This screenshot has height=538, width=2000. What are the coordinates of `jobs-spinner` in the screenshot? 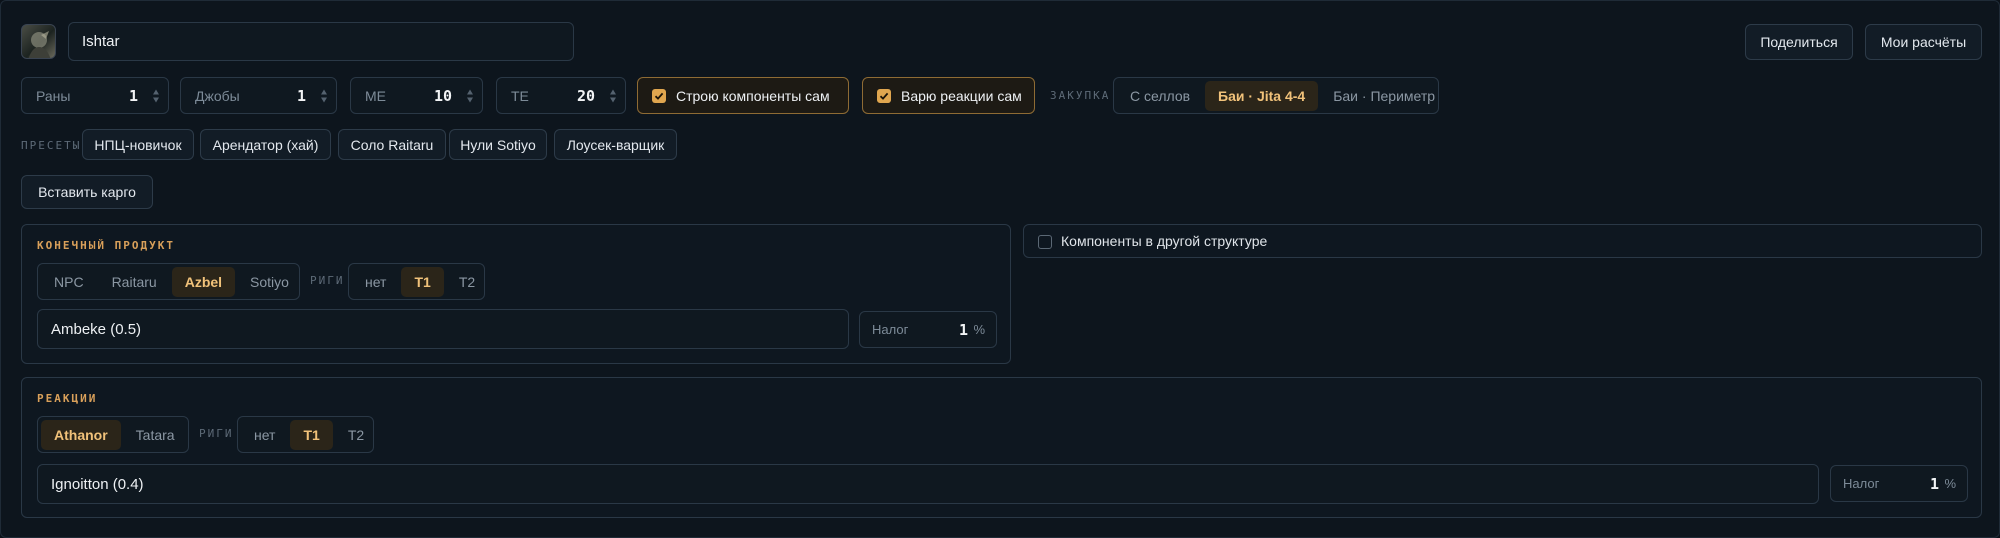 It's located at (324, 95).